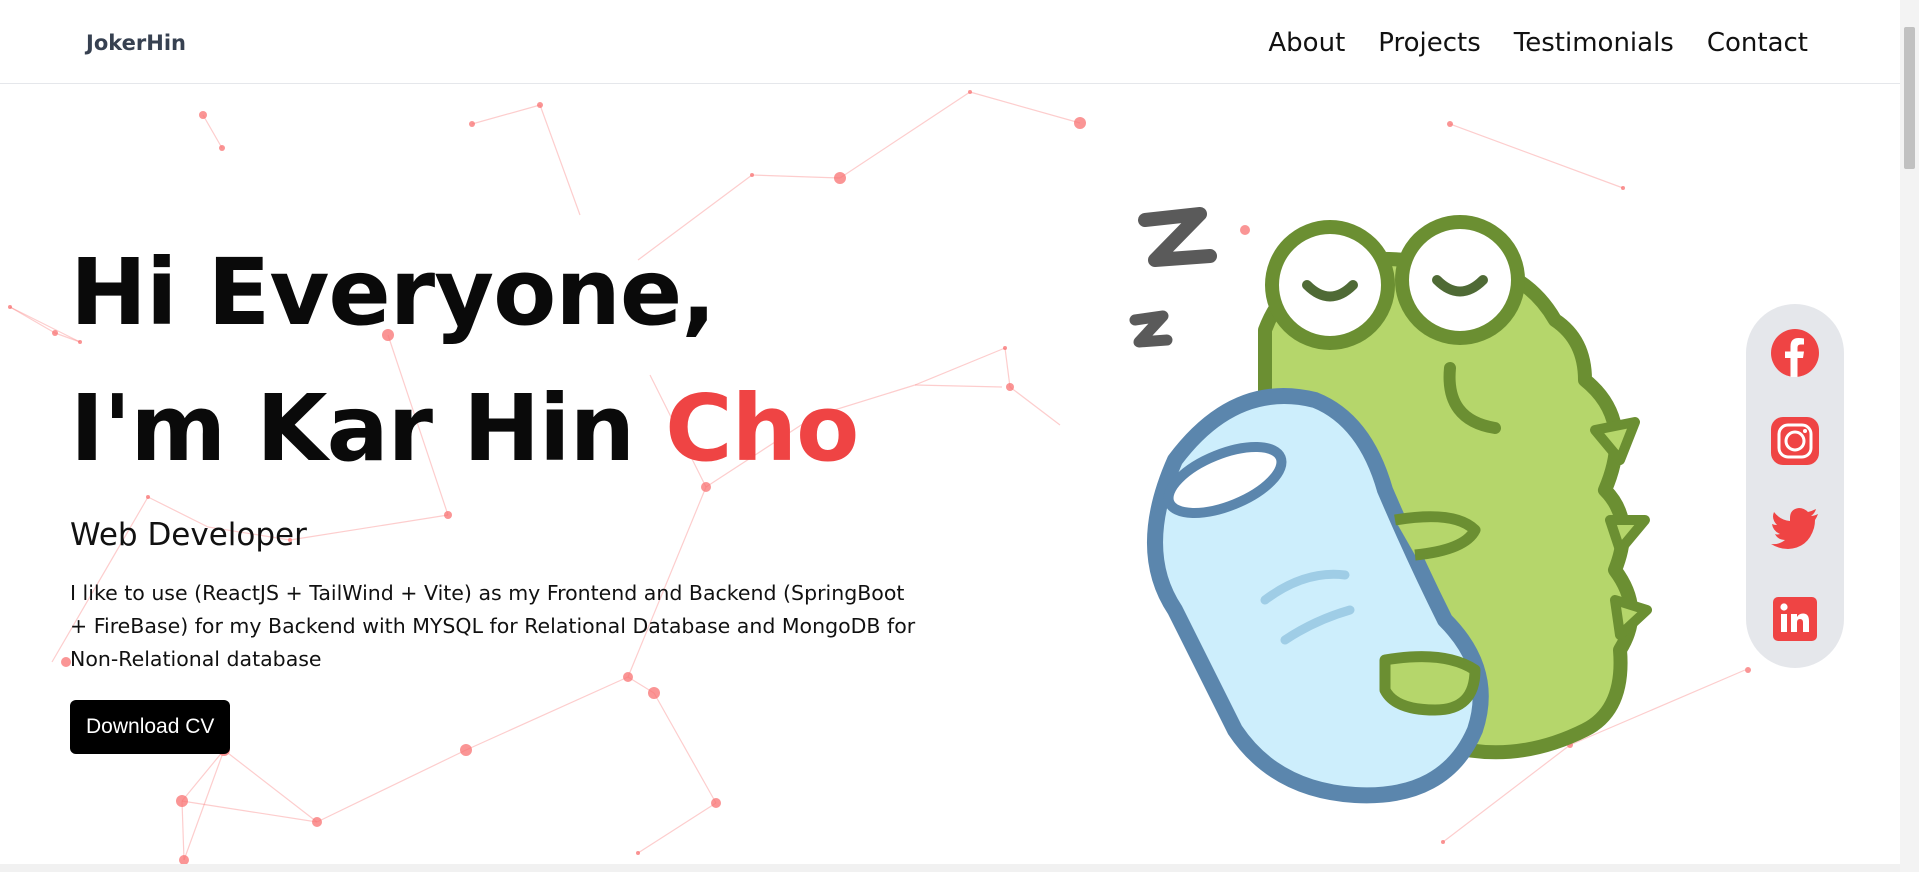 The image size is (1919, 872). What do you see at coordinates (1757, 43) in the screenshot?
I see `nav-link-contact: Contact` at bounding box center [1757, 43].